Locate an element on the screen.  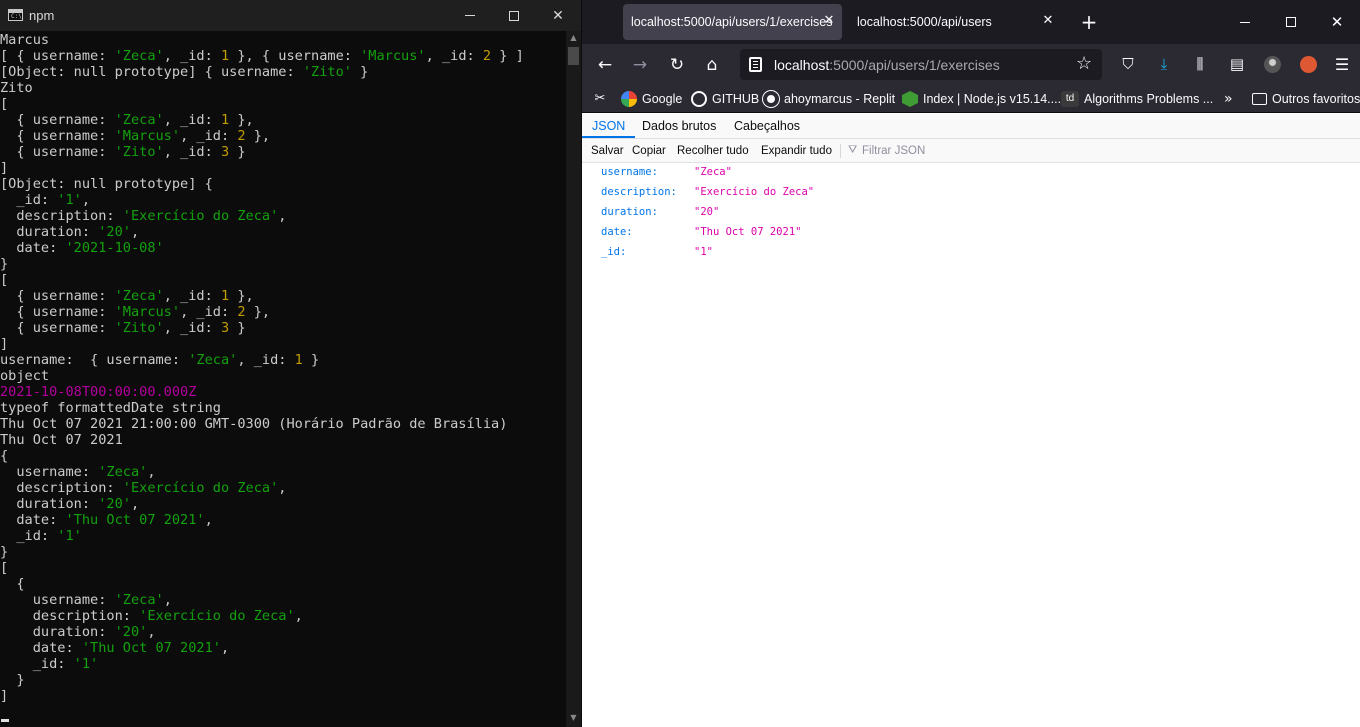
terminal-text-segment: '1' is located at coordinates (69, 536).